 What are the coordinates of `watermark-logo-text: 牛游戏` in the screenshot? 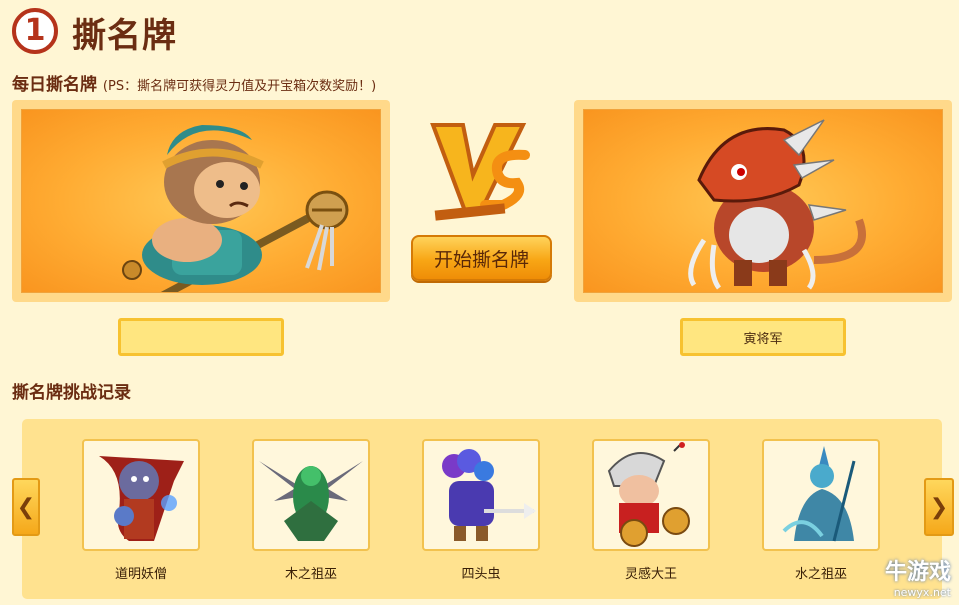 It's located at (917, 572).